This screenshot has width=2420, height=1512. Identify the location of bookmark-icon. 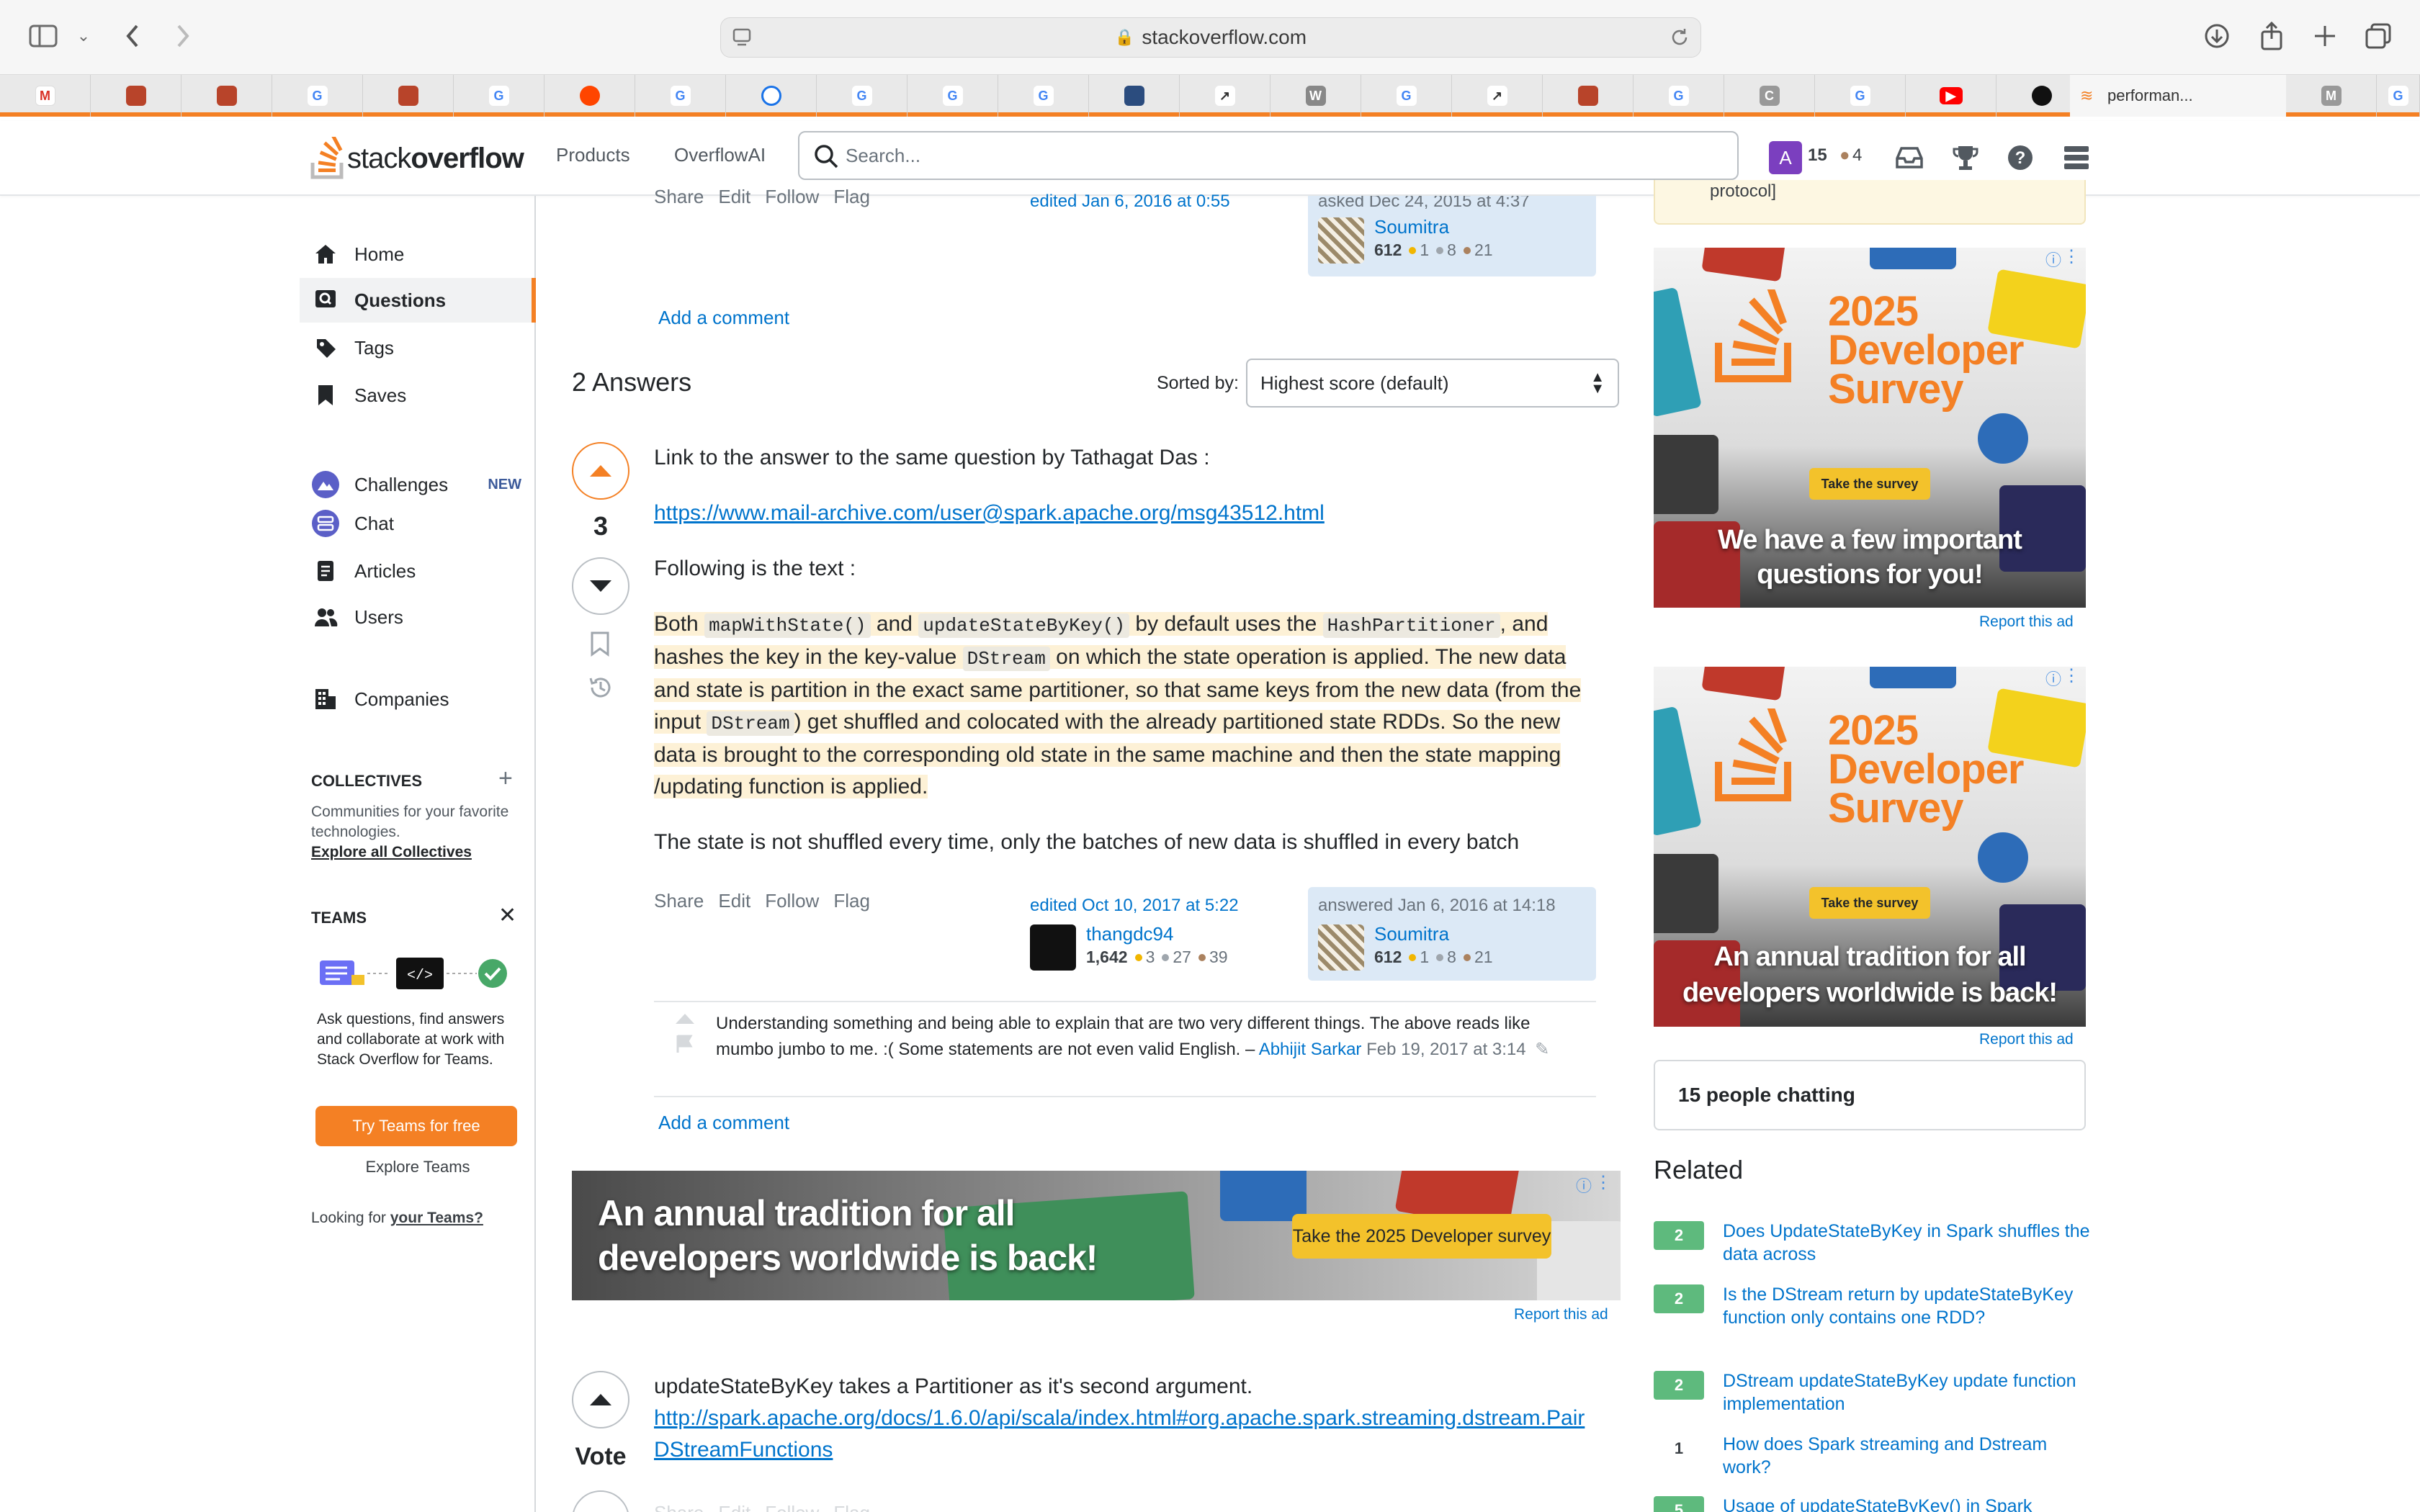
(600, 645).